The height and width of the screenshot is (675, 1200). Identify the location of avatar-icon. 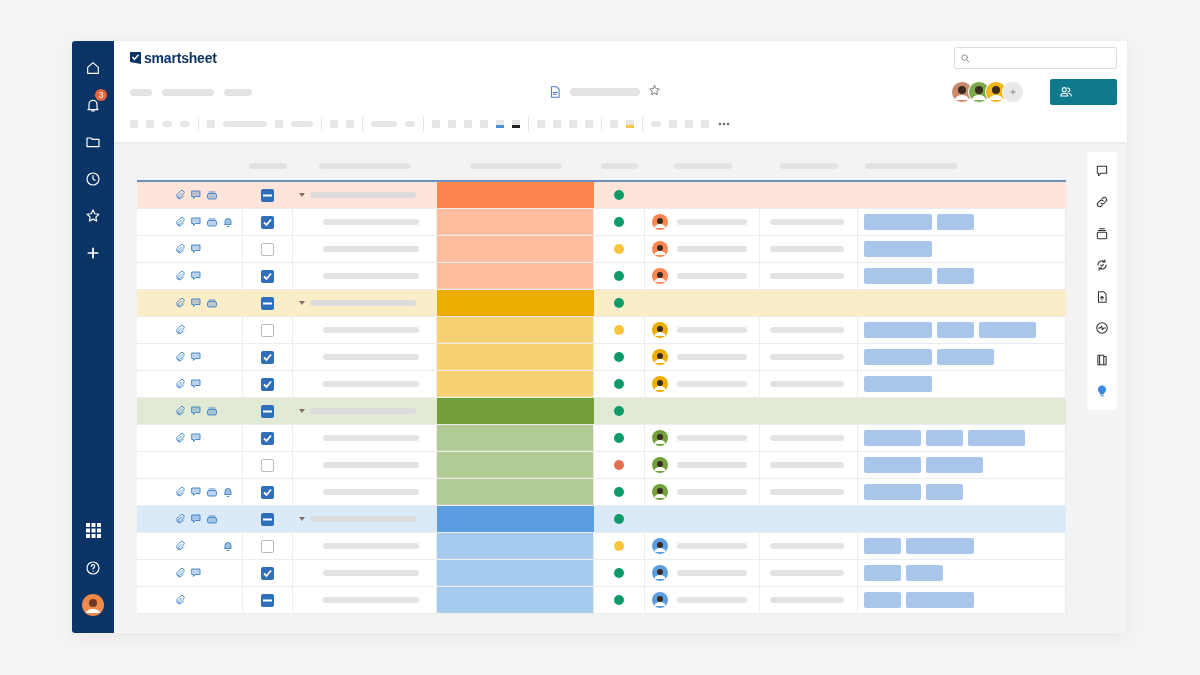
(93, 604).